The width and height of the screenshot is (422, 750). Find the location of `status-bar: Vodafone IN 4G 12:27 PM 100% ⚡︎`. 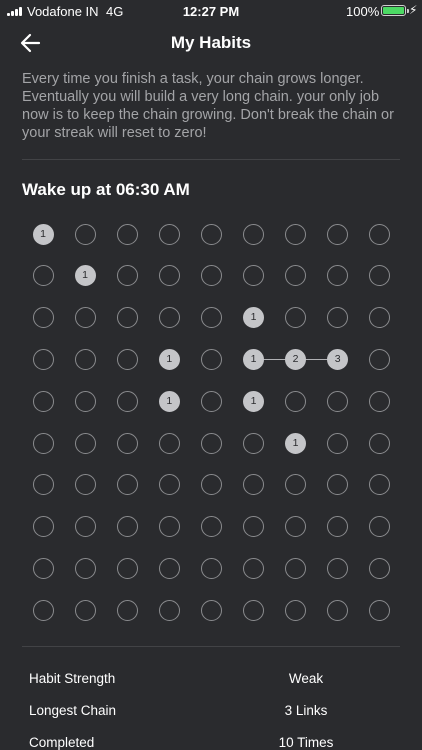

status-bar: Vodafone IN 4G 12:27 PM 100% ⚡︎ is located at coordinates (211, 11).